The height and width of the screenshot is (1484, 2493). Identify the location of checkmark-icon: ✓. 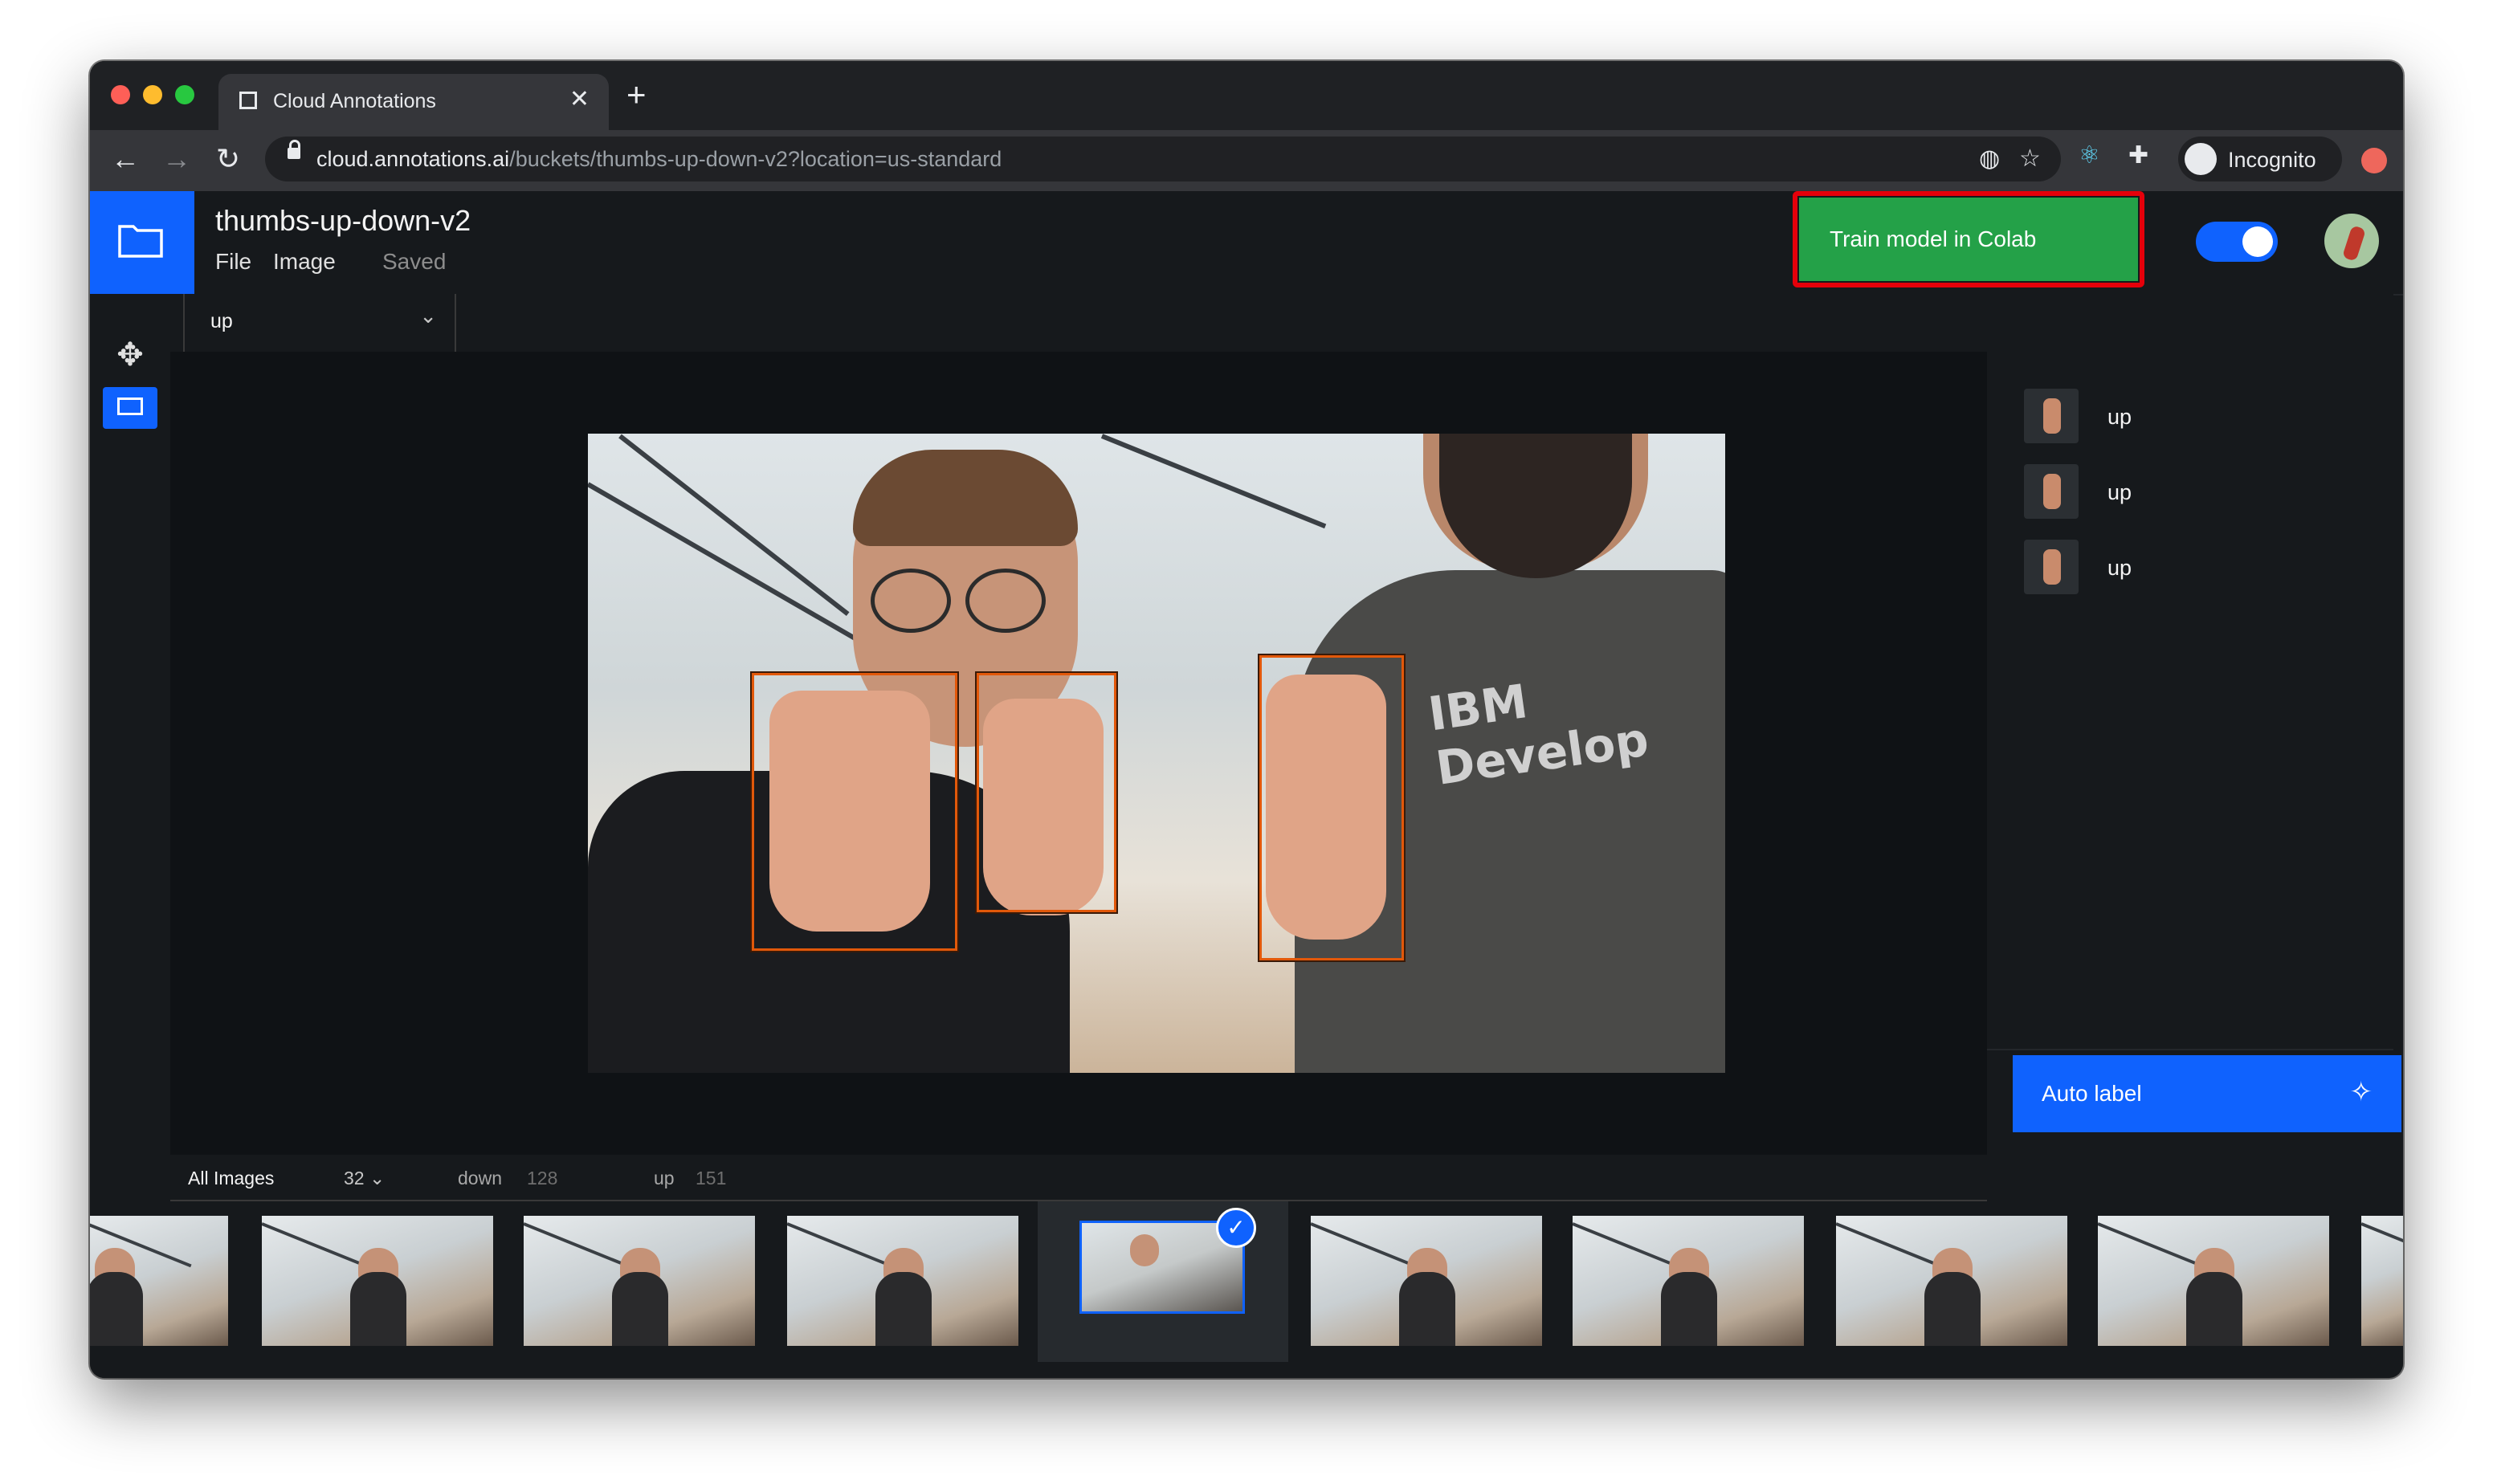
(1236, 1228).